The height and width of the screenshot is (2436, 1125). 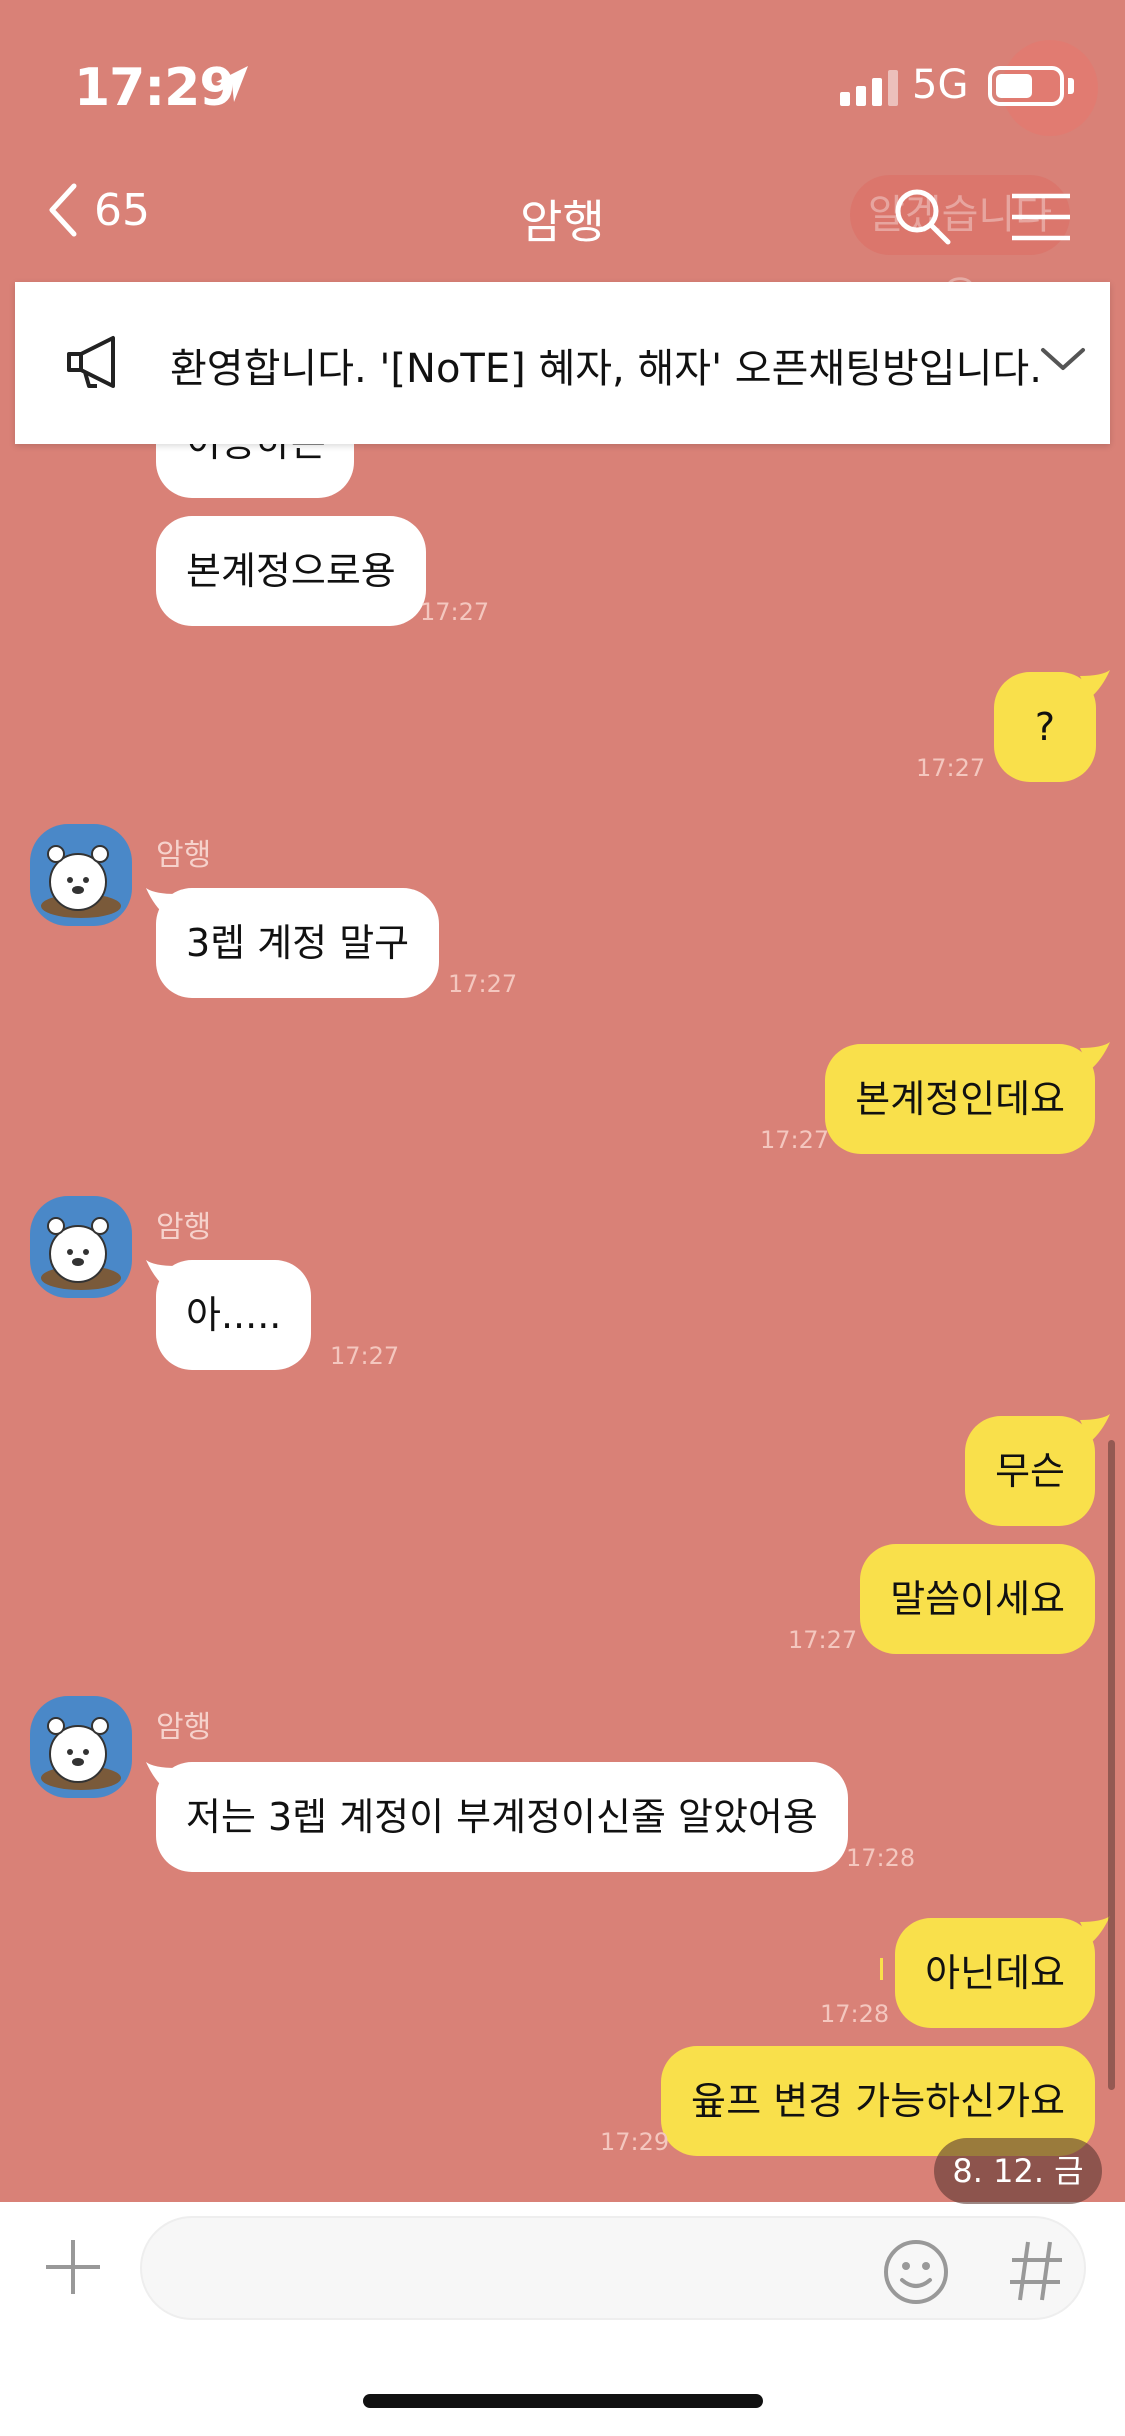 What do you see at coordinates (155, 88) in the screenshot?
I see `status-time: 17:29` at bounding box center [155, 88].